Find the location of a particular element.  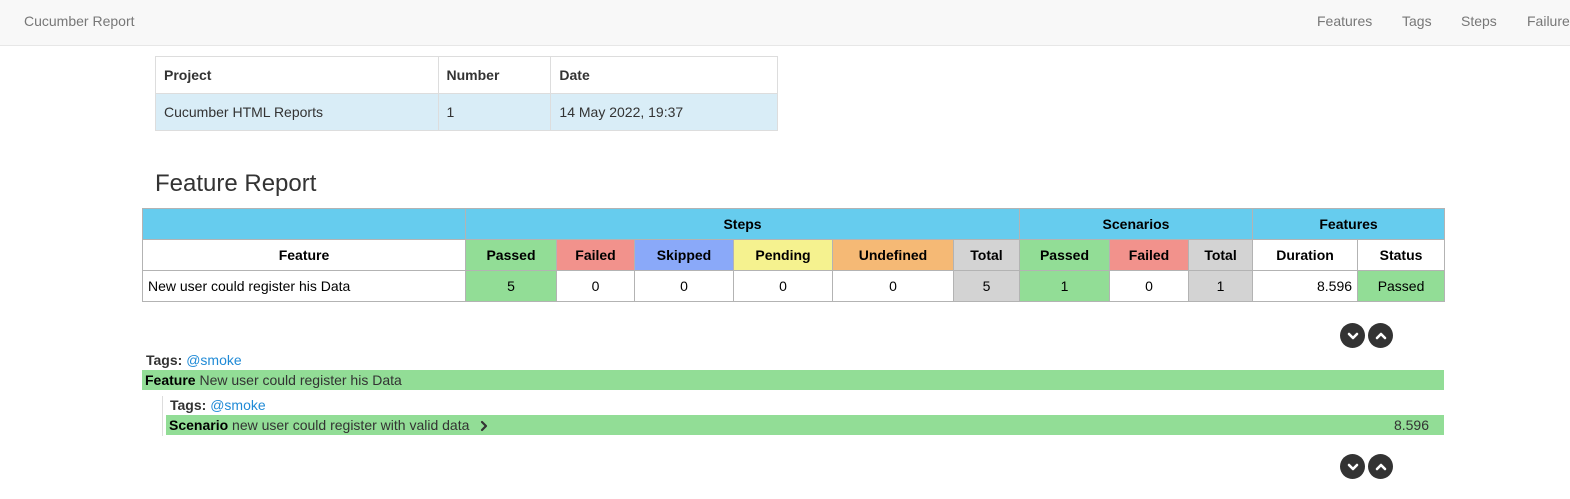

steps-failed-header: Failed is located at coordinates (595, 255).